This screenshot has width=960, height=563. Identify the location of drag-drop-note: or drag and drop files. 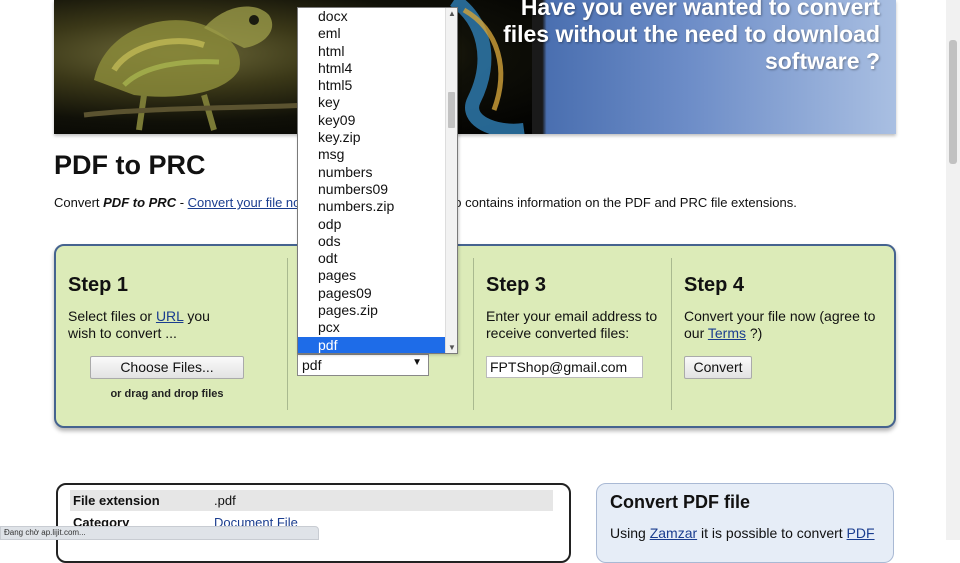
(167, 394).